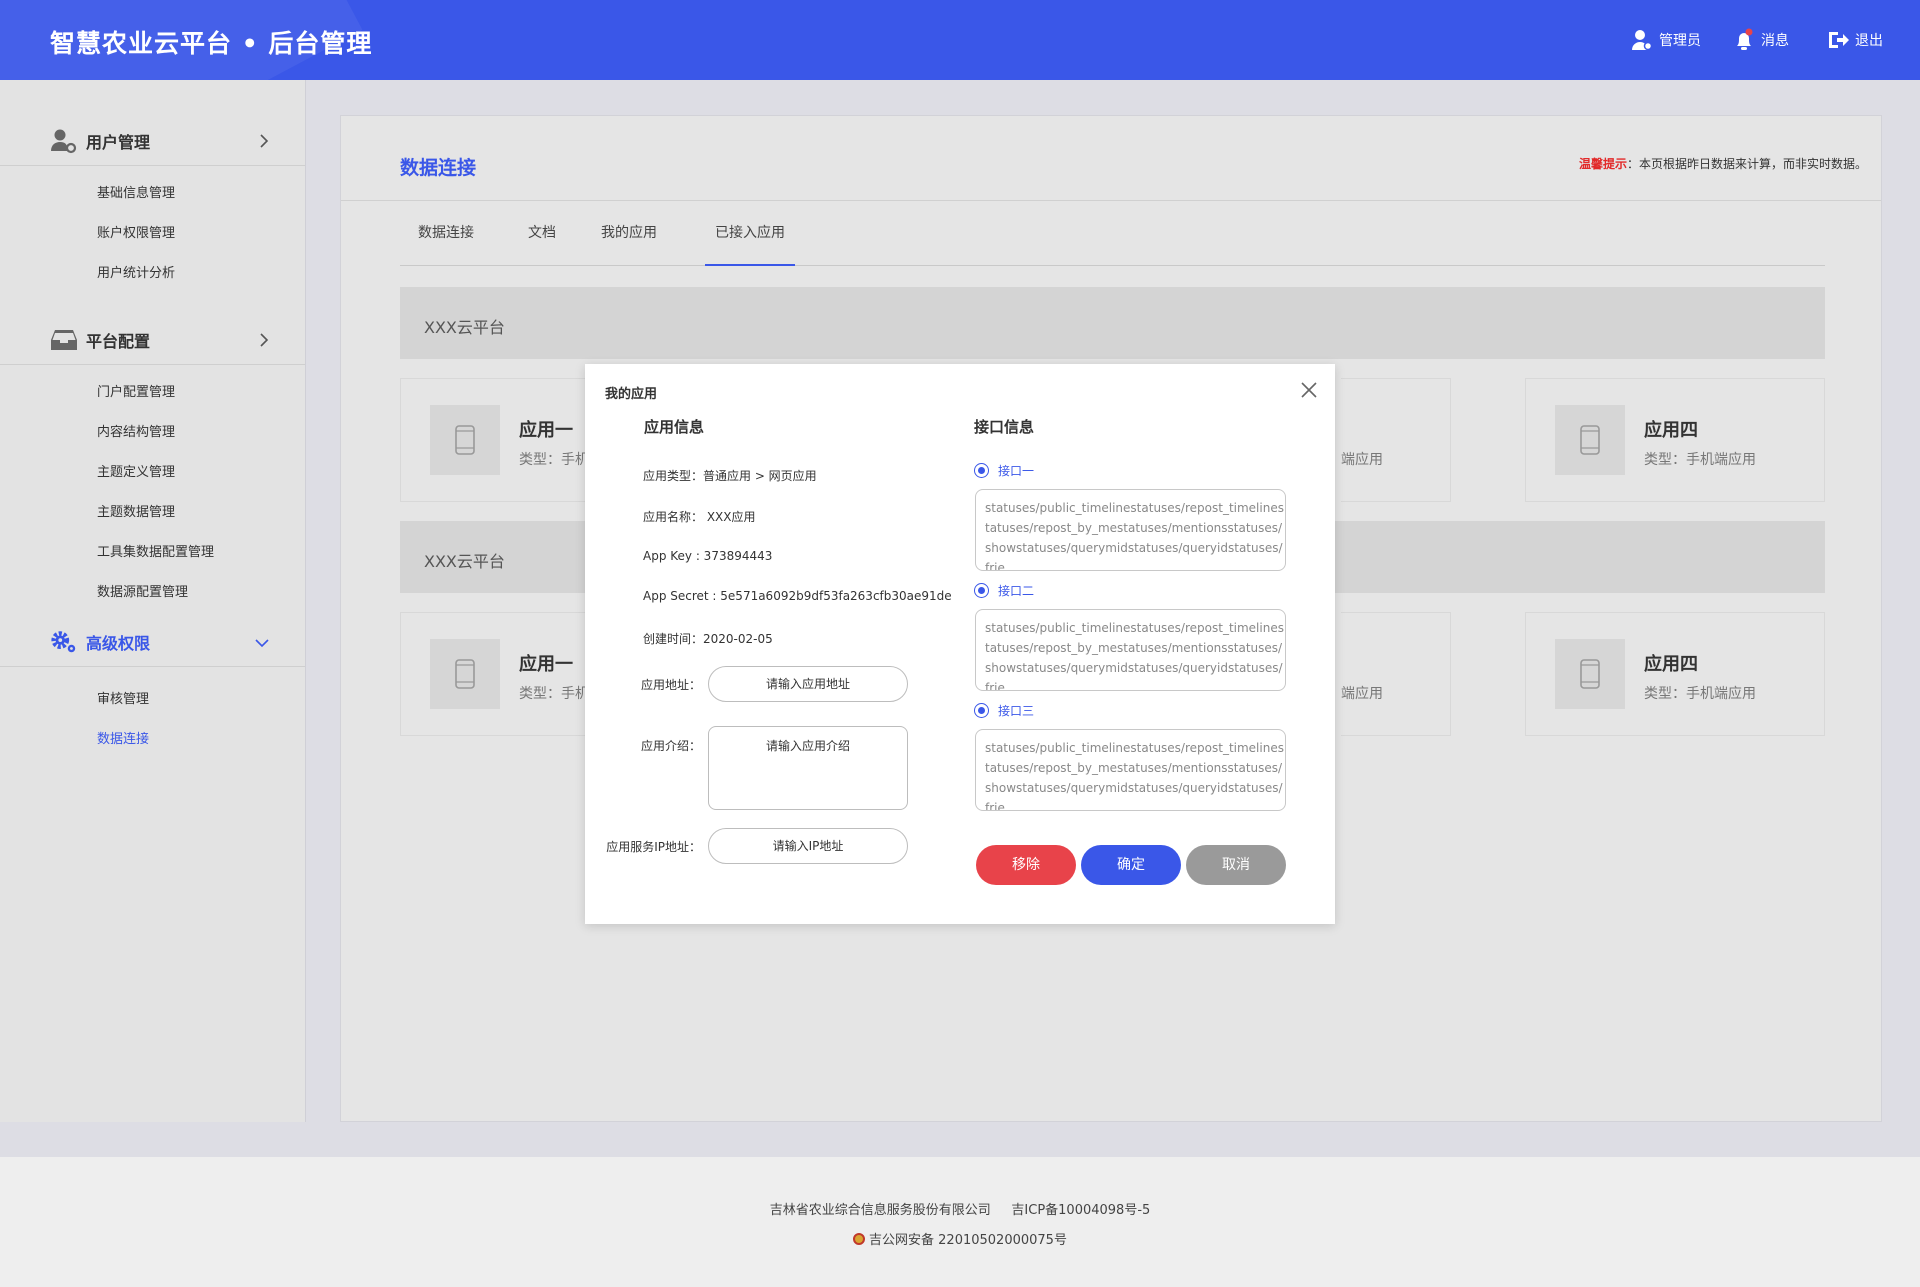  I want to click on sidebar-group-label: 平台配置, so click(118, 341).